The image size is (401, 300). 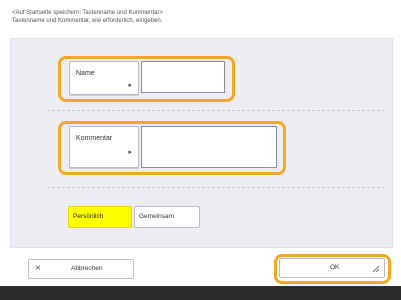 What do you see at coordinates (335, 267) in the screenshot?
I see `ok-label: OK` at bounding box center [335, 267].